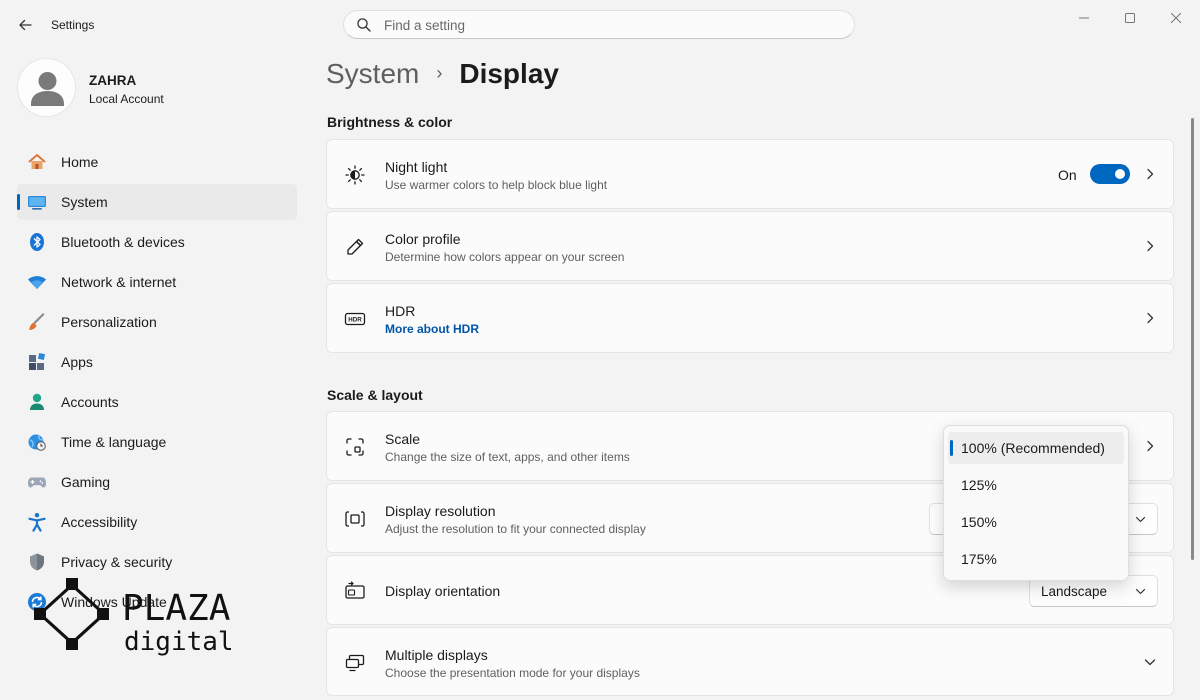  What do you see at coordinates (80, 162) in the screenshot?
I see `sidebar-item-label: Home` at bounding box center [80, 162].